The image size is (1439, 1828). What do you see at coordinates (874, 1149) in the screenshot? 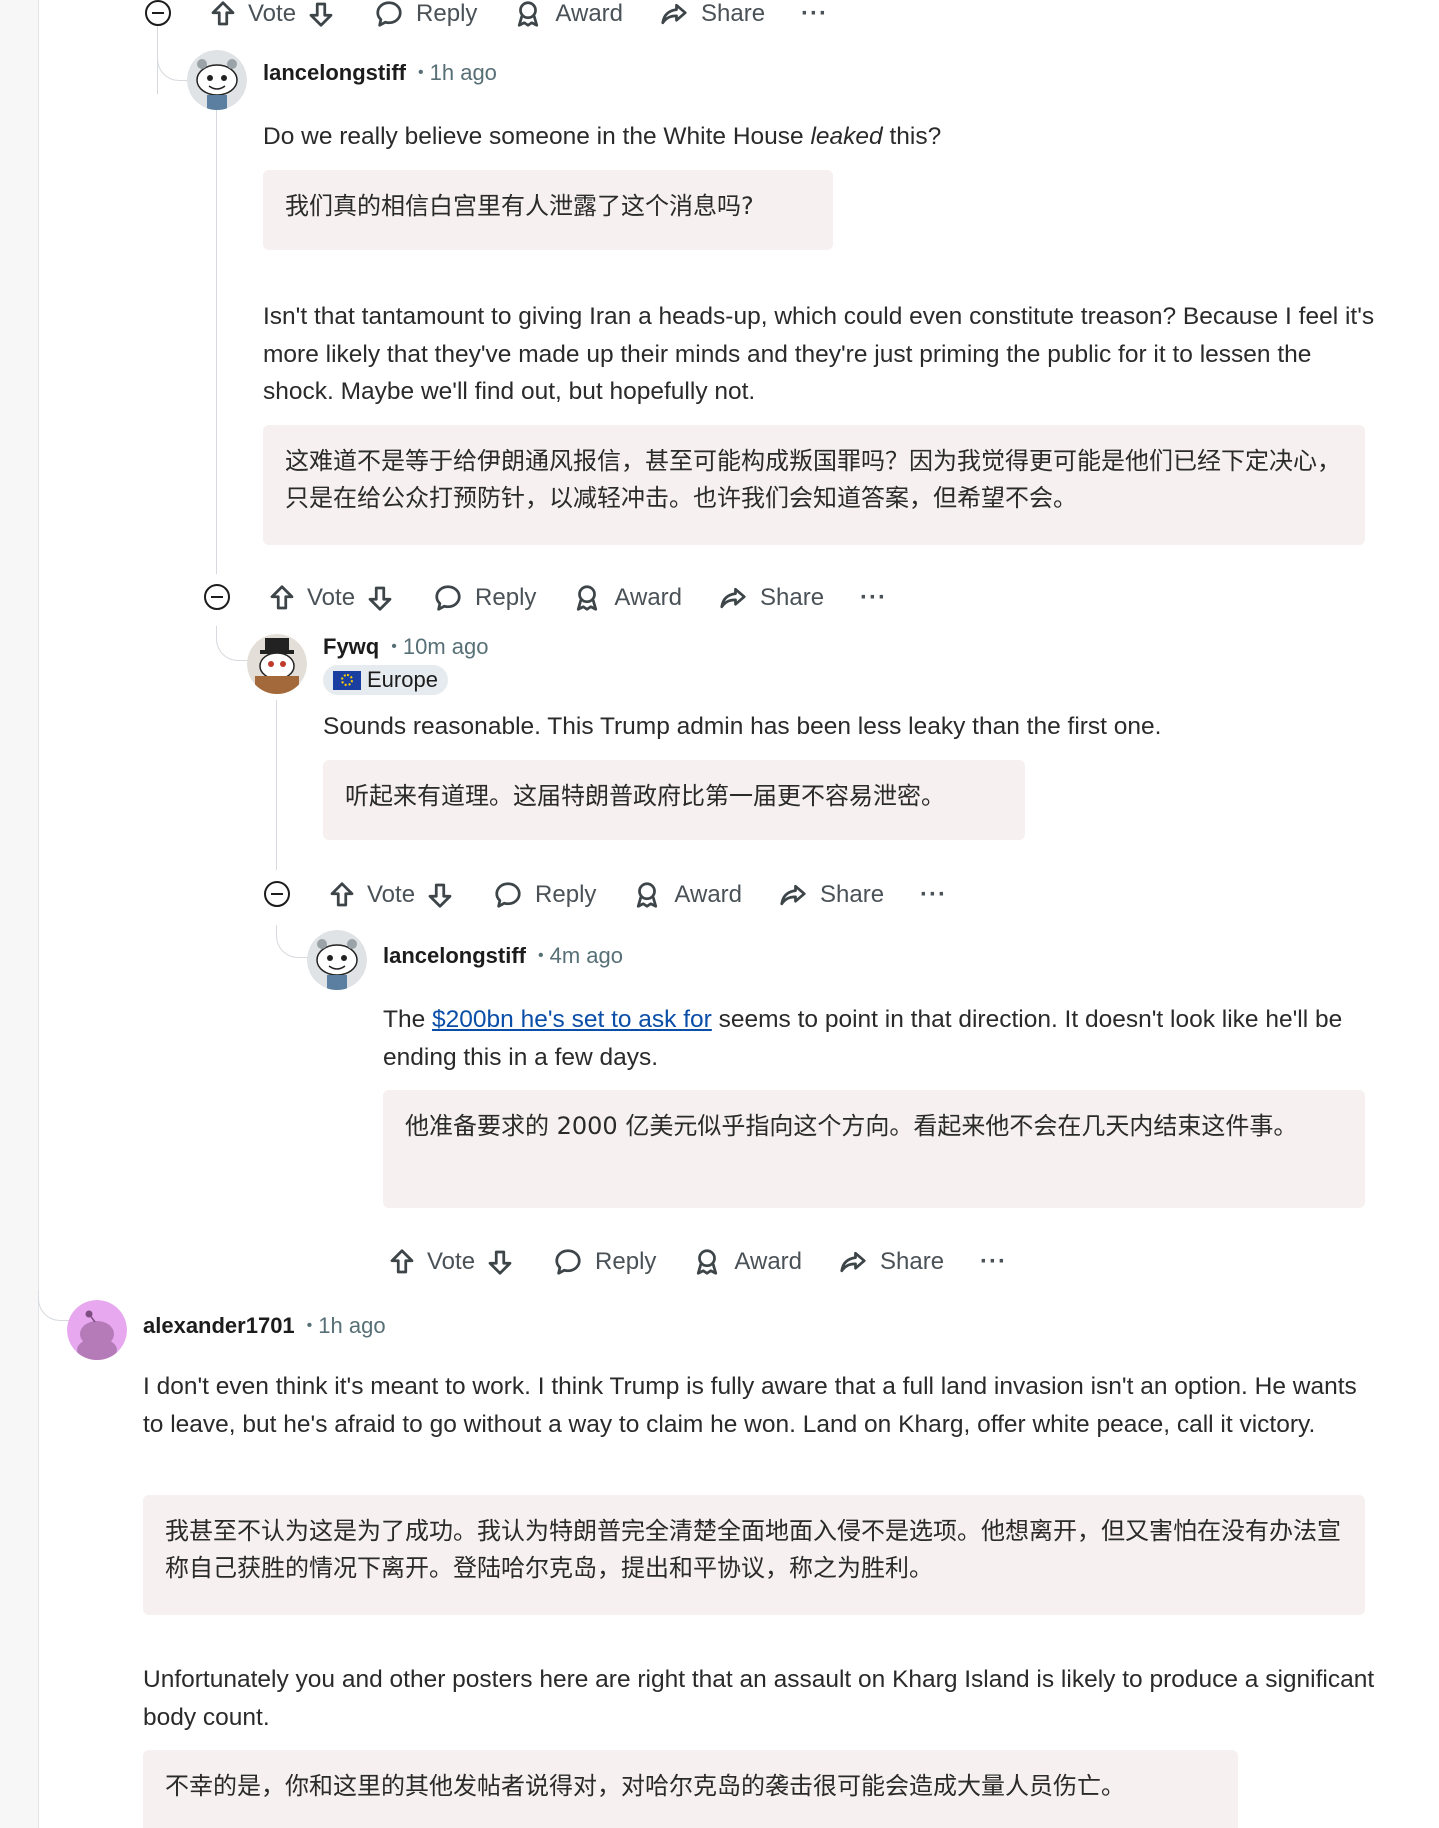
I see `translation-box: 他准备要求的 2000 亿美元似乎指向这个方向。看起来他不会在几天内结束这件事。` at bounding box center [874, 1149].